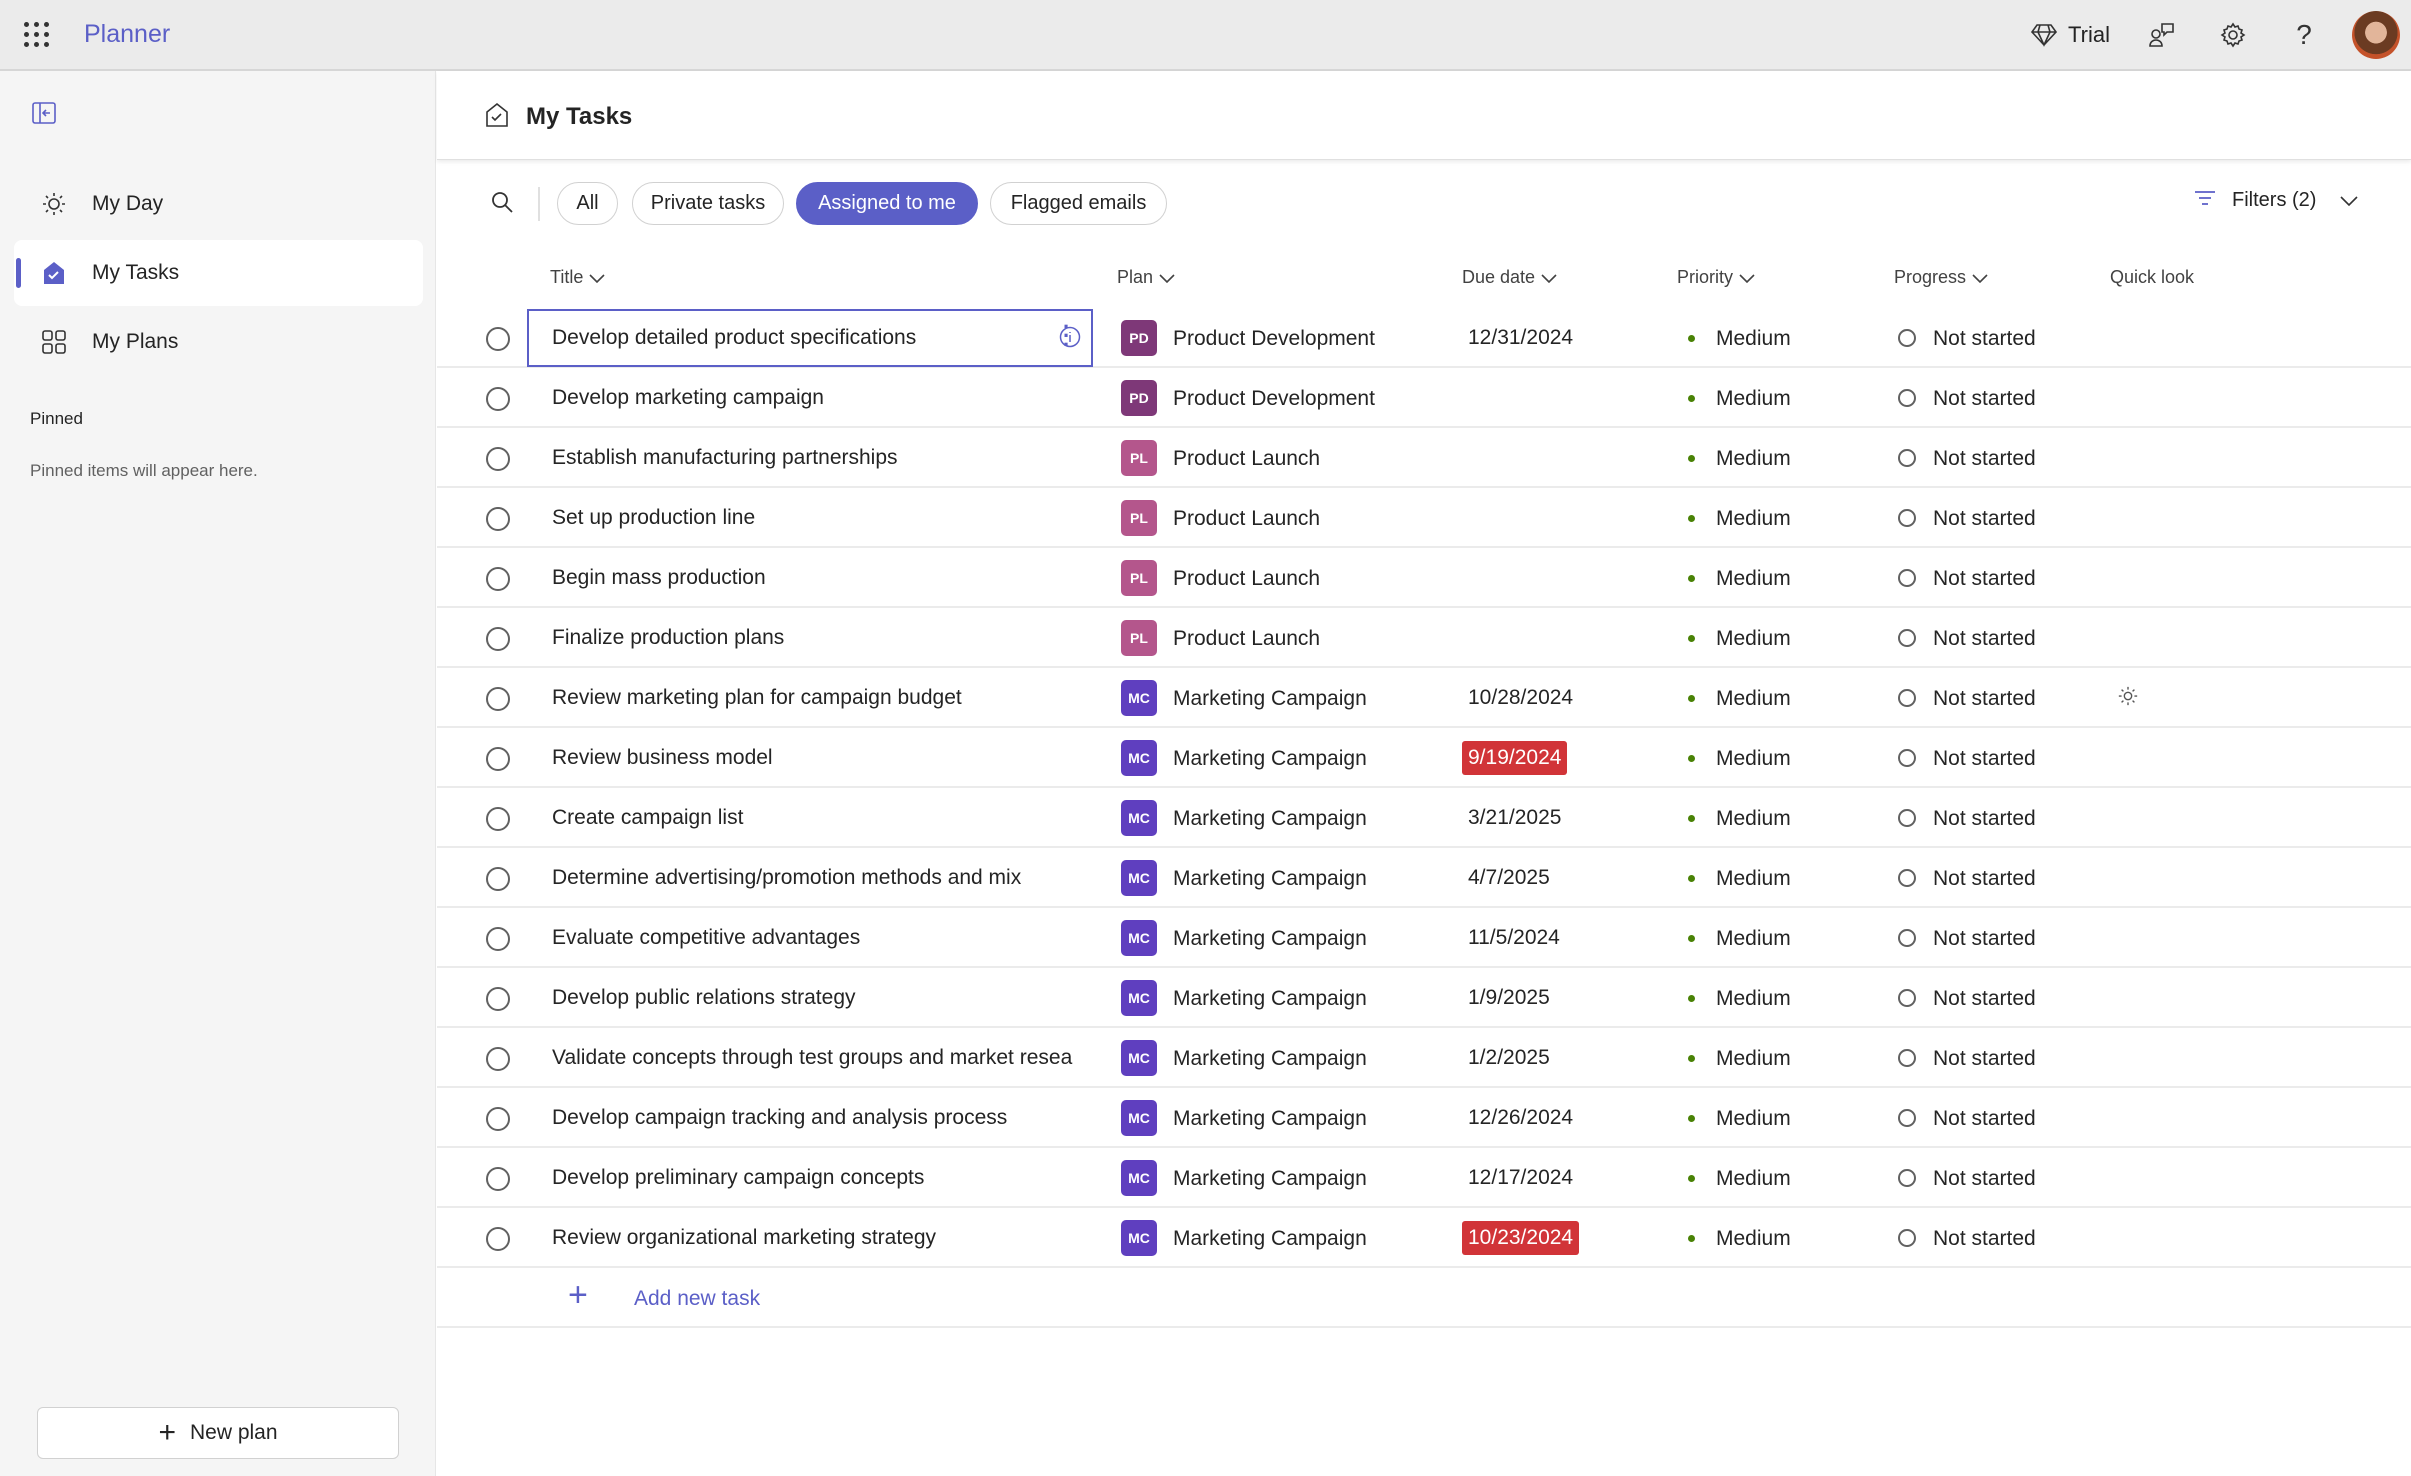 The width and height of the screenshot is (2411, 1476). I want to click on due-date: 12/26/2024, so click(1520, 1118).